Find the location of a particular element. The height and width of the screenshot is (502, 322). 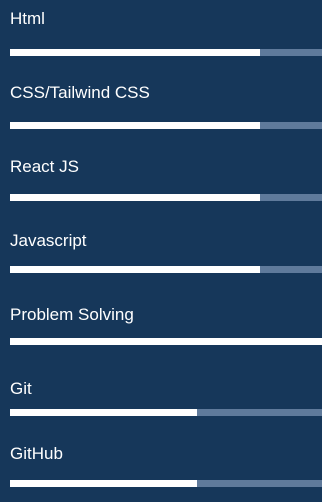

skill-css-tailwind: CSS/Tailwind CSS is located at coordinates (161, 108).